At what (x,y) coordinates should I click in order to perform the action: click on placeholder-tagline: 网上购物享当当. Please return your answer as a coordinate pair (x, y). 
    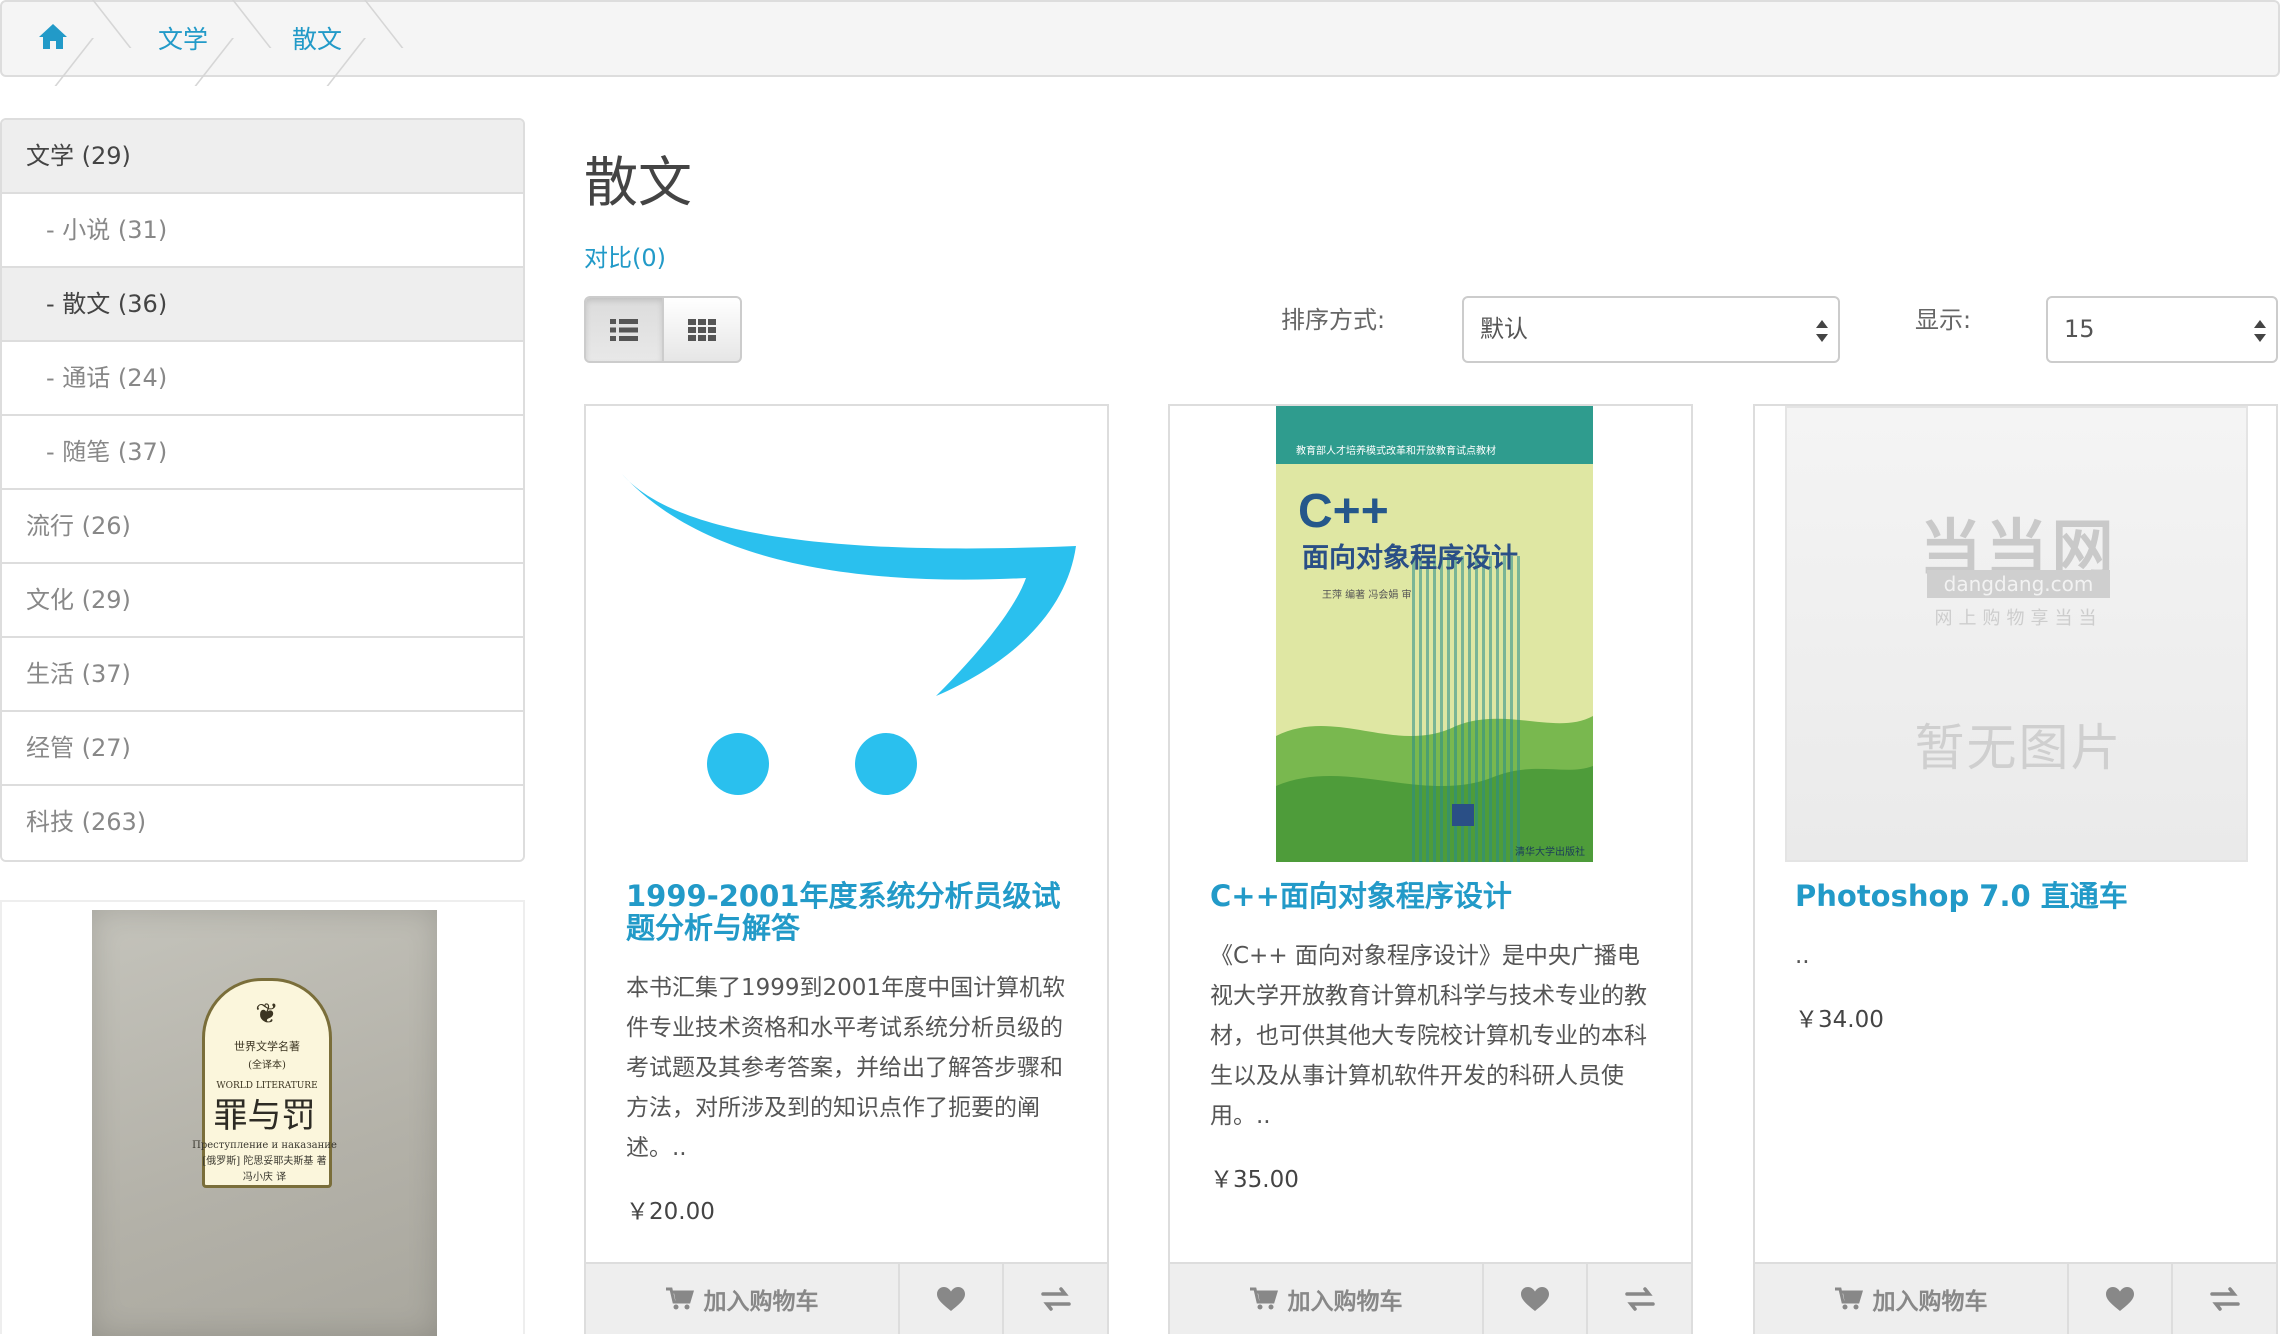
    Looking at the image, I should click on (2018, 618).